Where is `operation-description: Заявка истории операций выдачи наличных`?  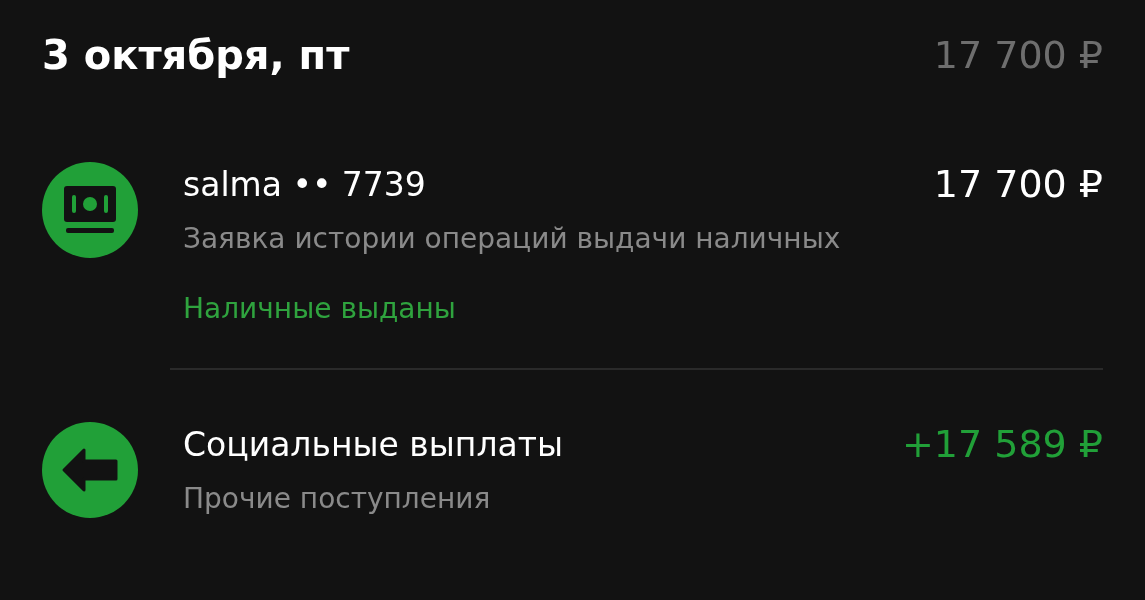
operation-description: Заявка истории операций выдачи наличных is located at coordinates (512, 239).